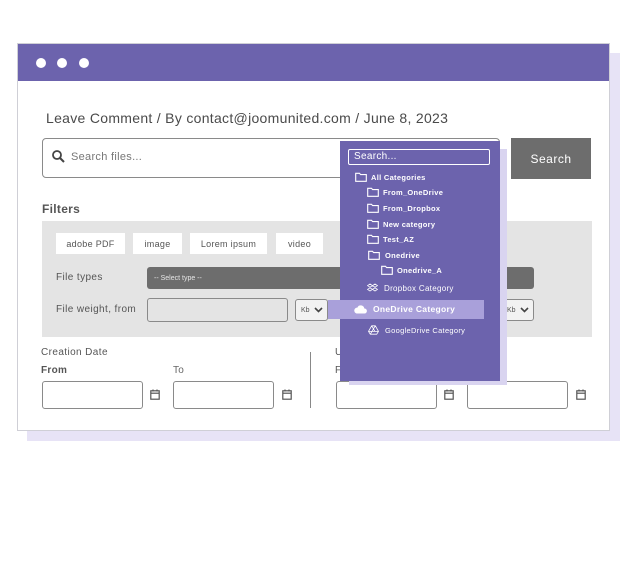 This screenshot has height=585, width=630. Describe the element at coordinates (402, 255) in the screenshot. I see `category-item-label: Onedrive` at that location.